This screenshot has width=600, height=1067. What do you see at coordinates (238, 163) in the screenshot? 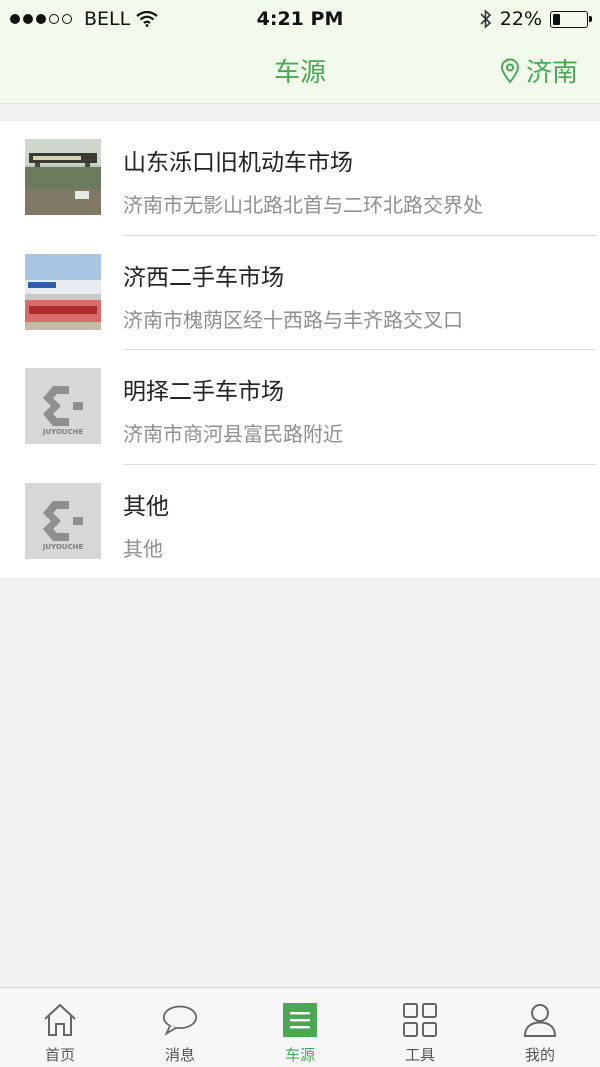
I see `market-name: 山东泺口旧机动车市场` at bounding box center [238, 163].